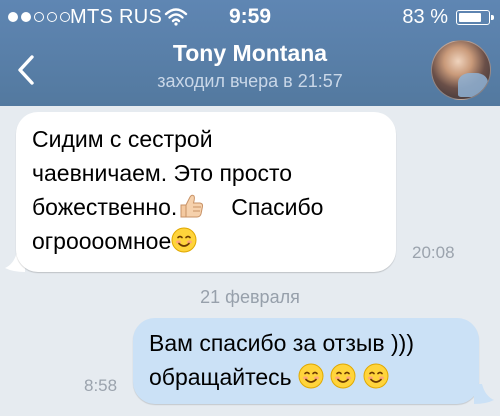 The image size is (500, 416). Describe the element at coordinates (101, 385) in the screenshot. I see `message-time: 8:58` at that location.